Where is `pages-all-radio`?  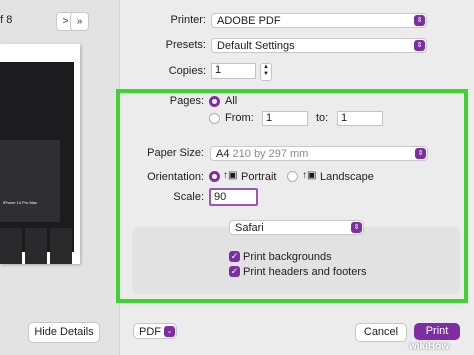 pages-all-radio is located at coordinates (214, 101).